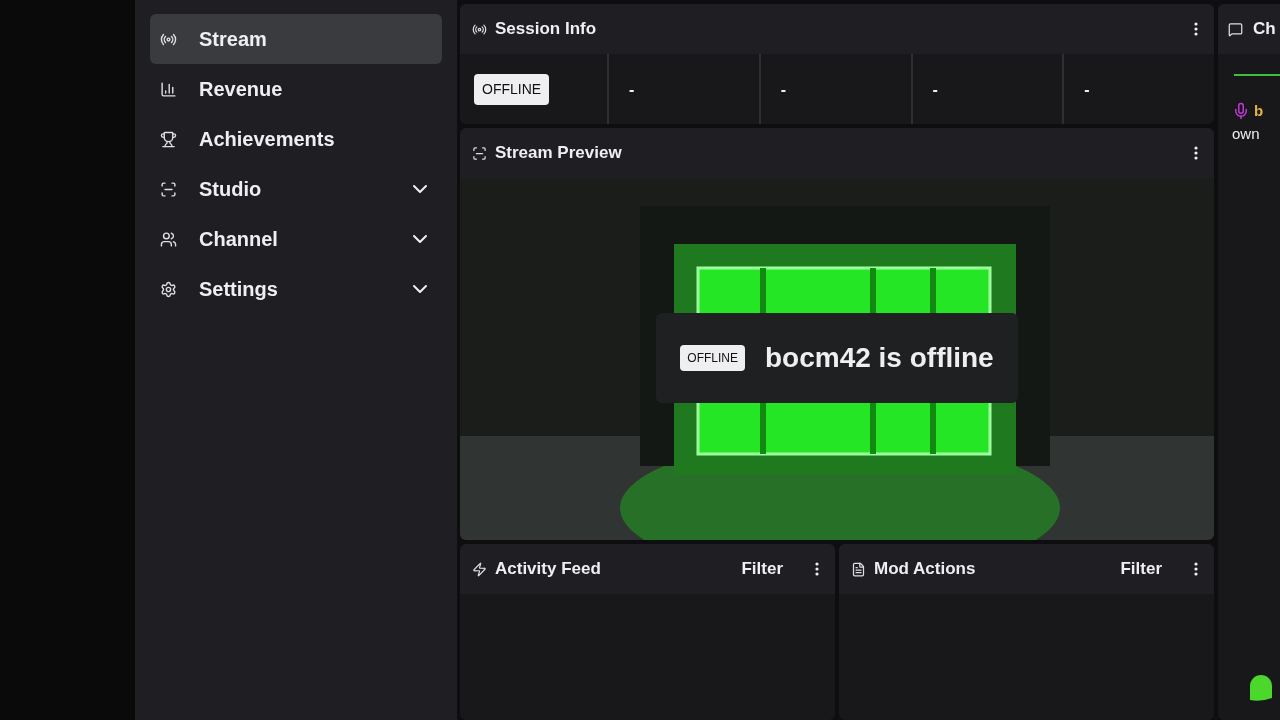  Describe the element at coordinates (879, 358) in the screenshot. I see `offline-message: bocm42 is offline` at that location.